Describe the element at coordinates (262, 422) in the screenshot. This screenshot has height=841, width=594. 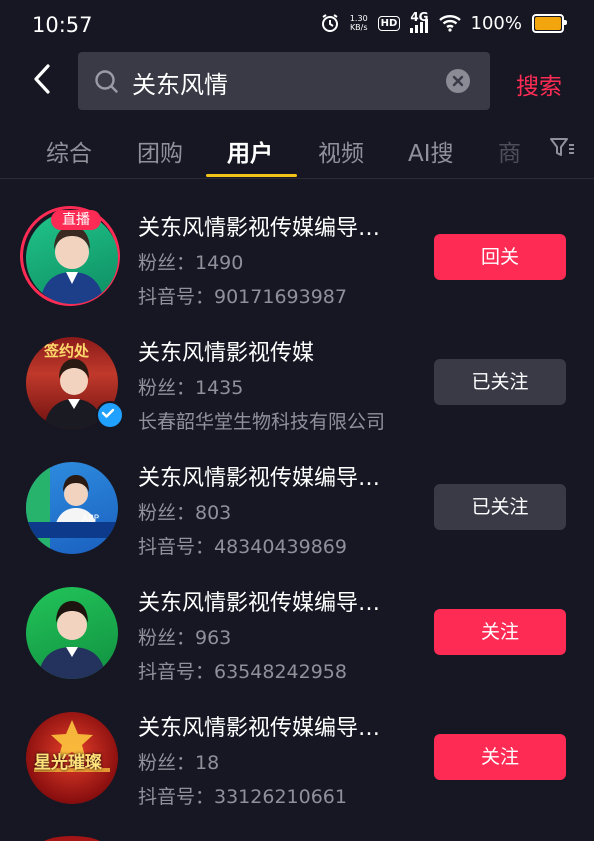
I see `user-company: 长春韶华堂生物科技有限公司` at that location.